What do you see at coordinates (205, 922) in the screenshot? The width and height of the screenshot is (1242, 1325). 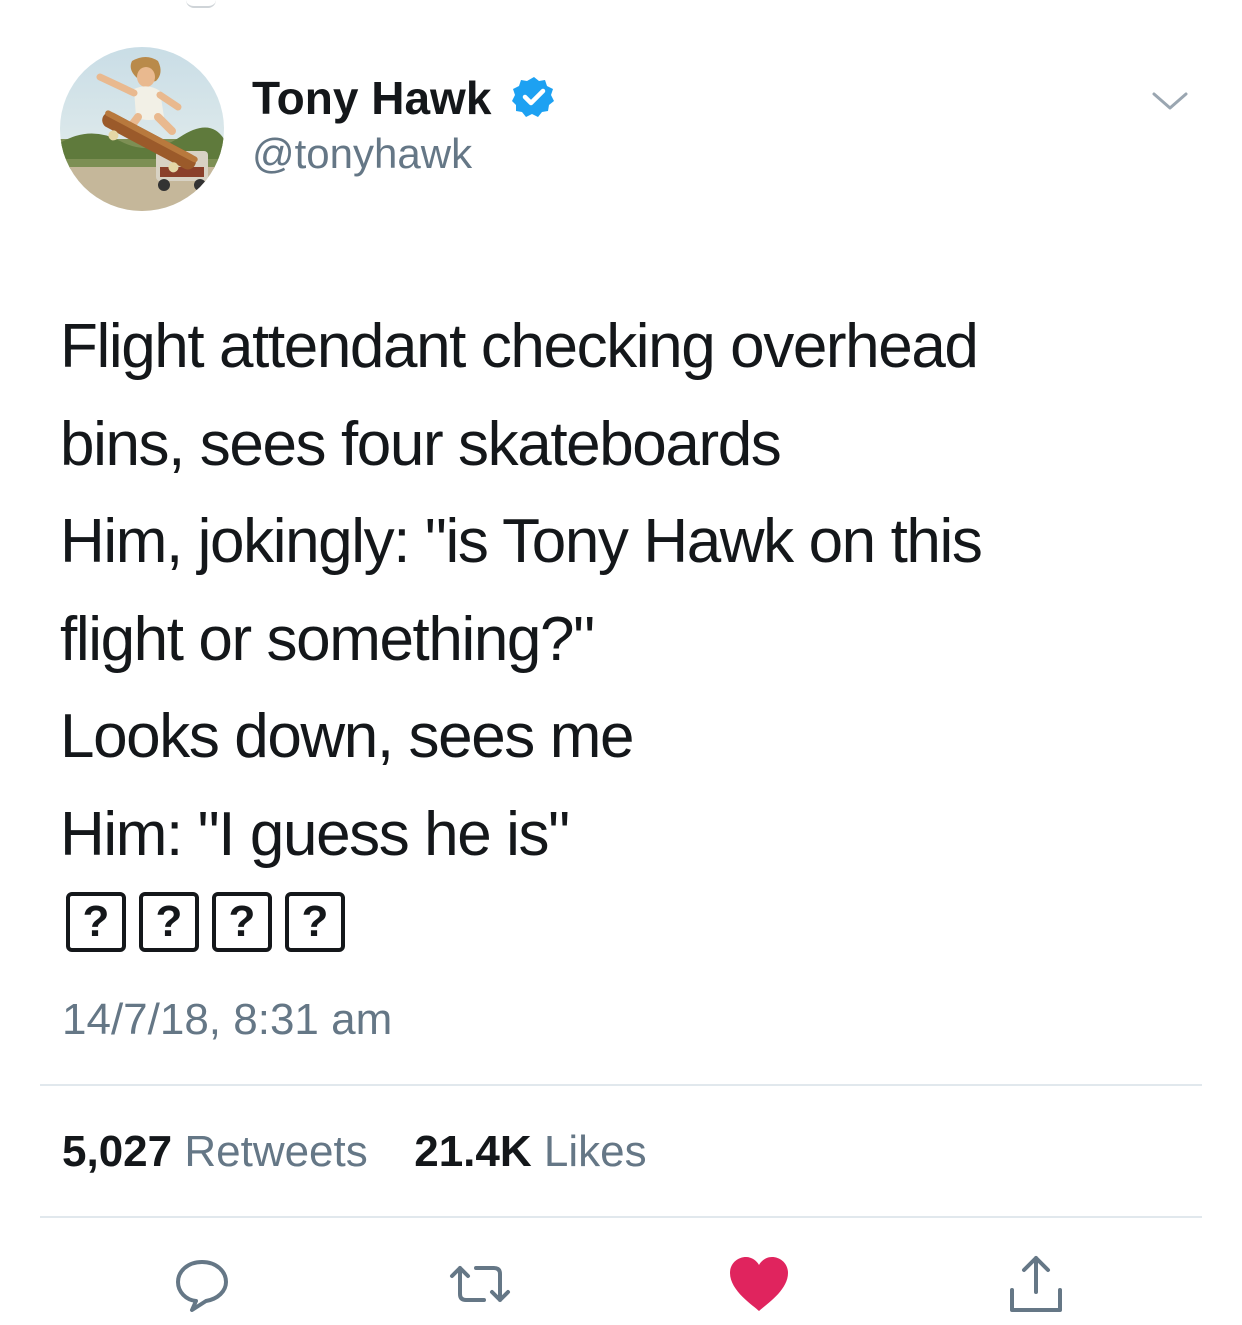 I see `missing-emoji-row: ? ? ? ?` at bounding box center [205, 922].